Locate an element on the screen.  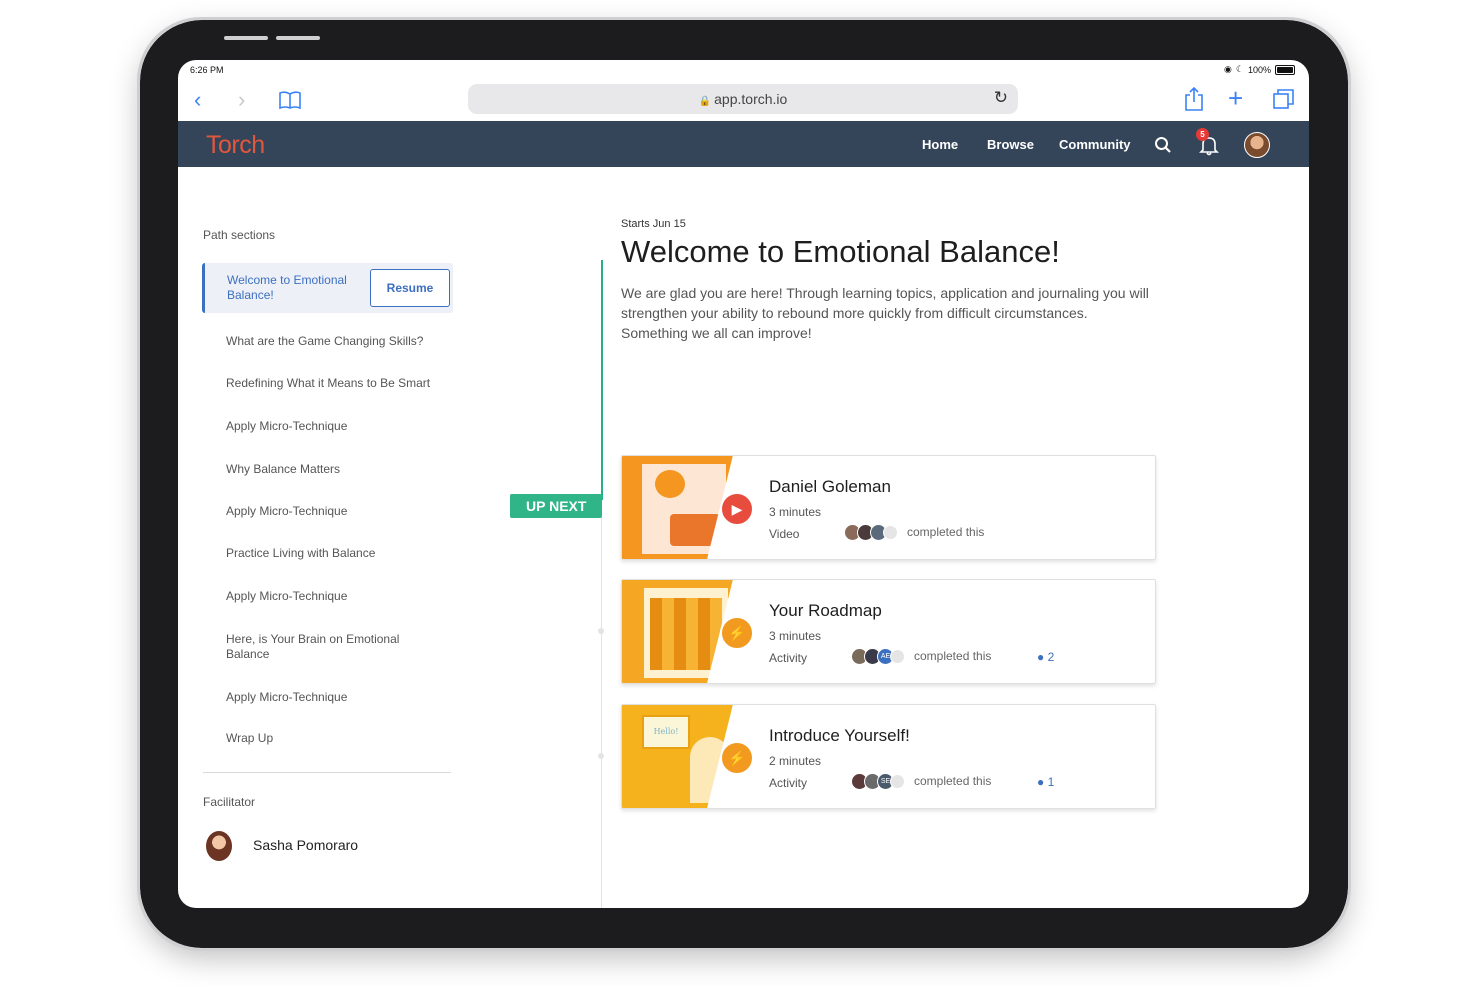
reload-icon: ↻ is located at coordinates (1001, 98).